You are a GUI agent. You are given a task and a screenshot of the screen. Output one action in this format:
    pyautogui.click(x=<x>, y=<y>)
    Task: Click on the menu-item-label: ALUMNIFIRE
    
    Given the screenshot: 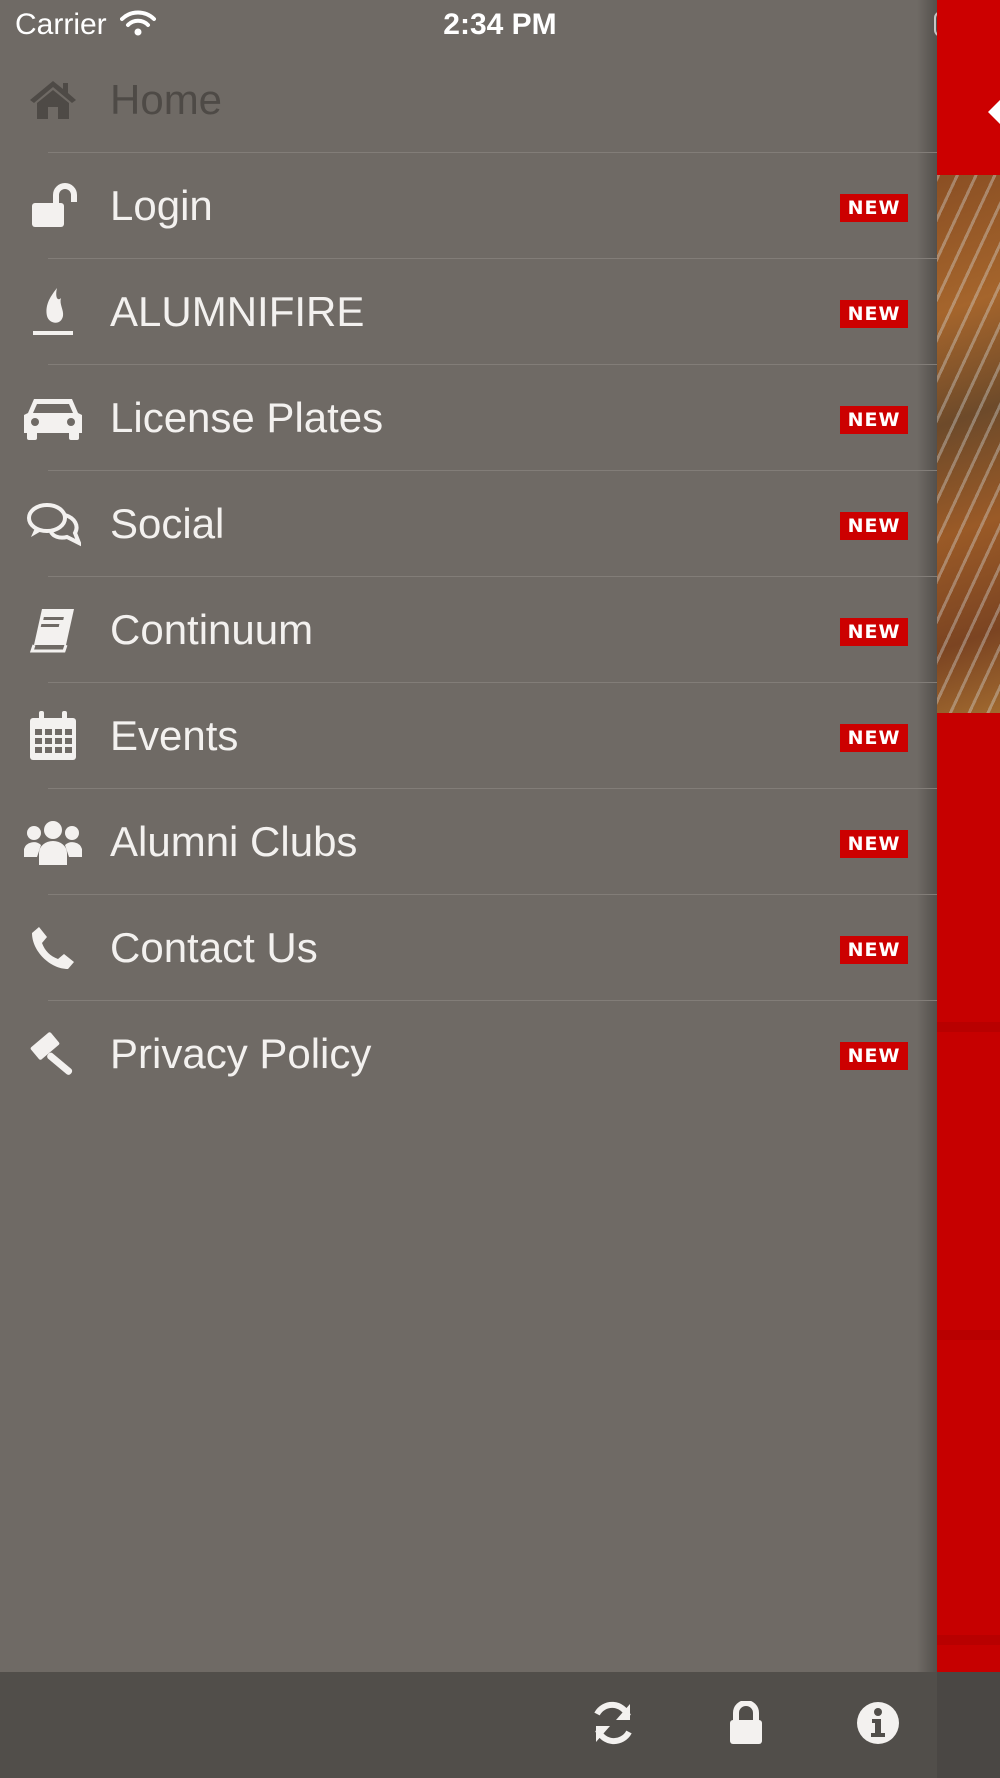 What is the action you would take?
    pyautogui.click(x=237, y=311)
    